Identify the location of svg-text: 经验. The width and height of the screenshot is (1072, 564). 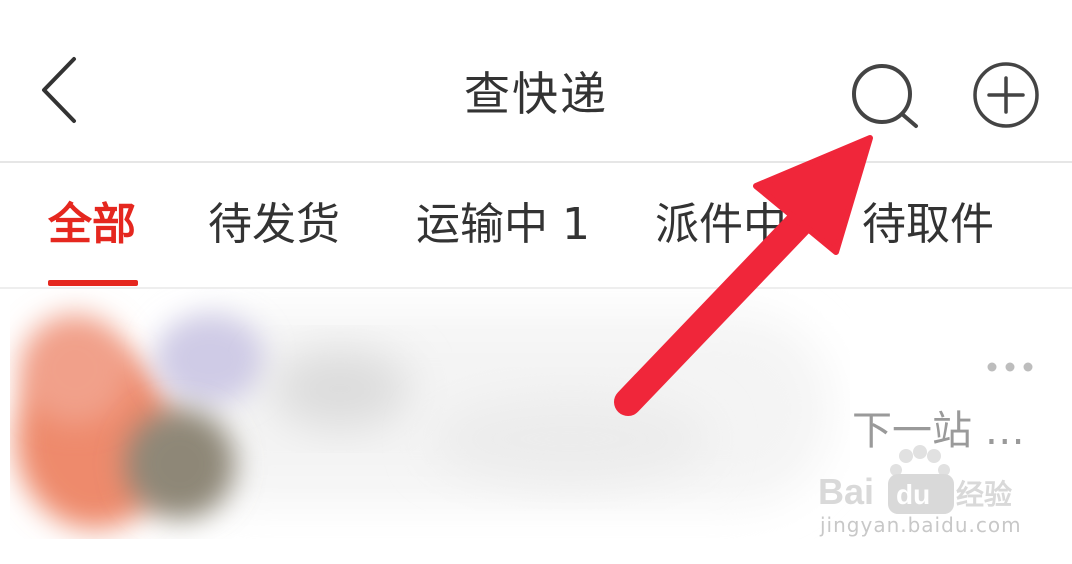
(984, 494).